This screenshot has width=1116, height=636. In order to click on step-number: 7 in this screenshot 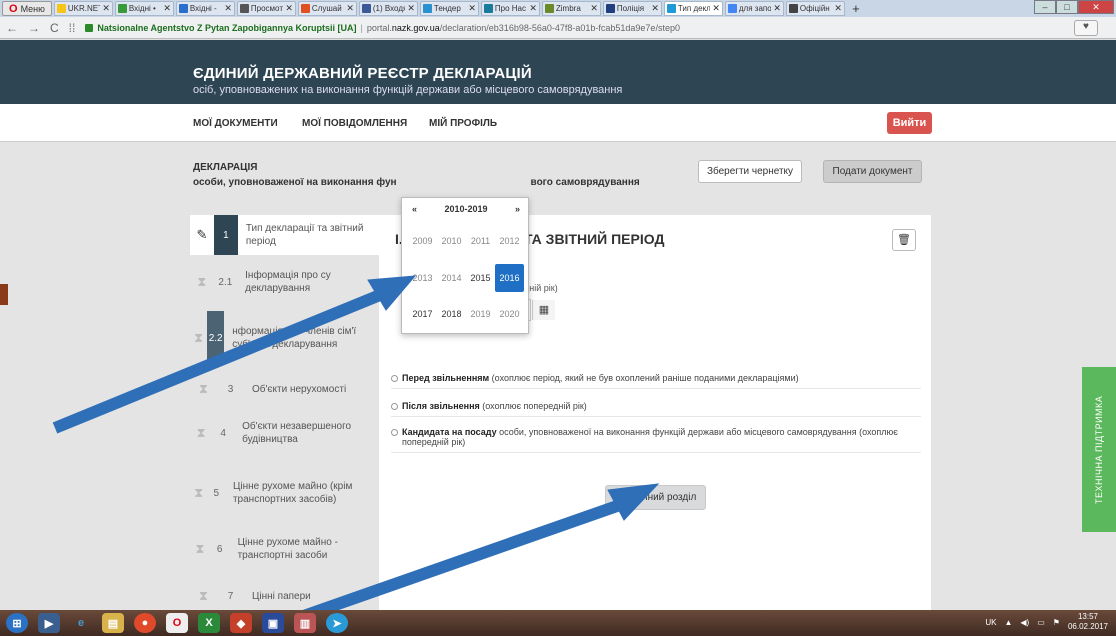, I will do `click(230, 596)`.